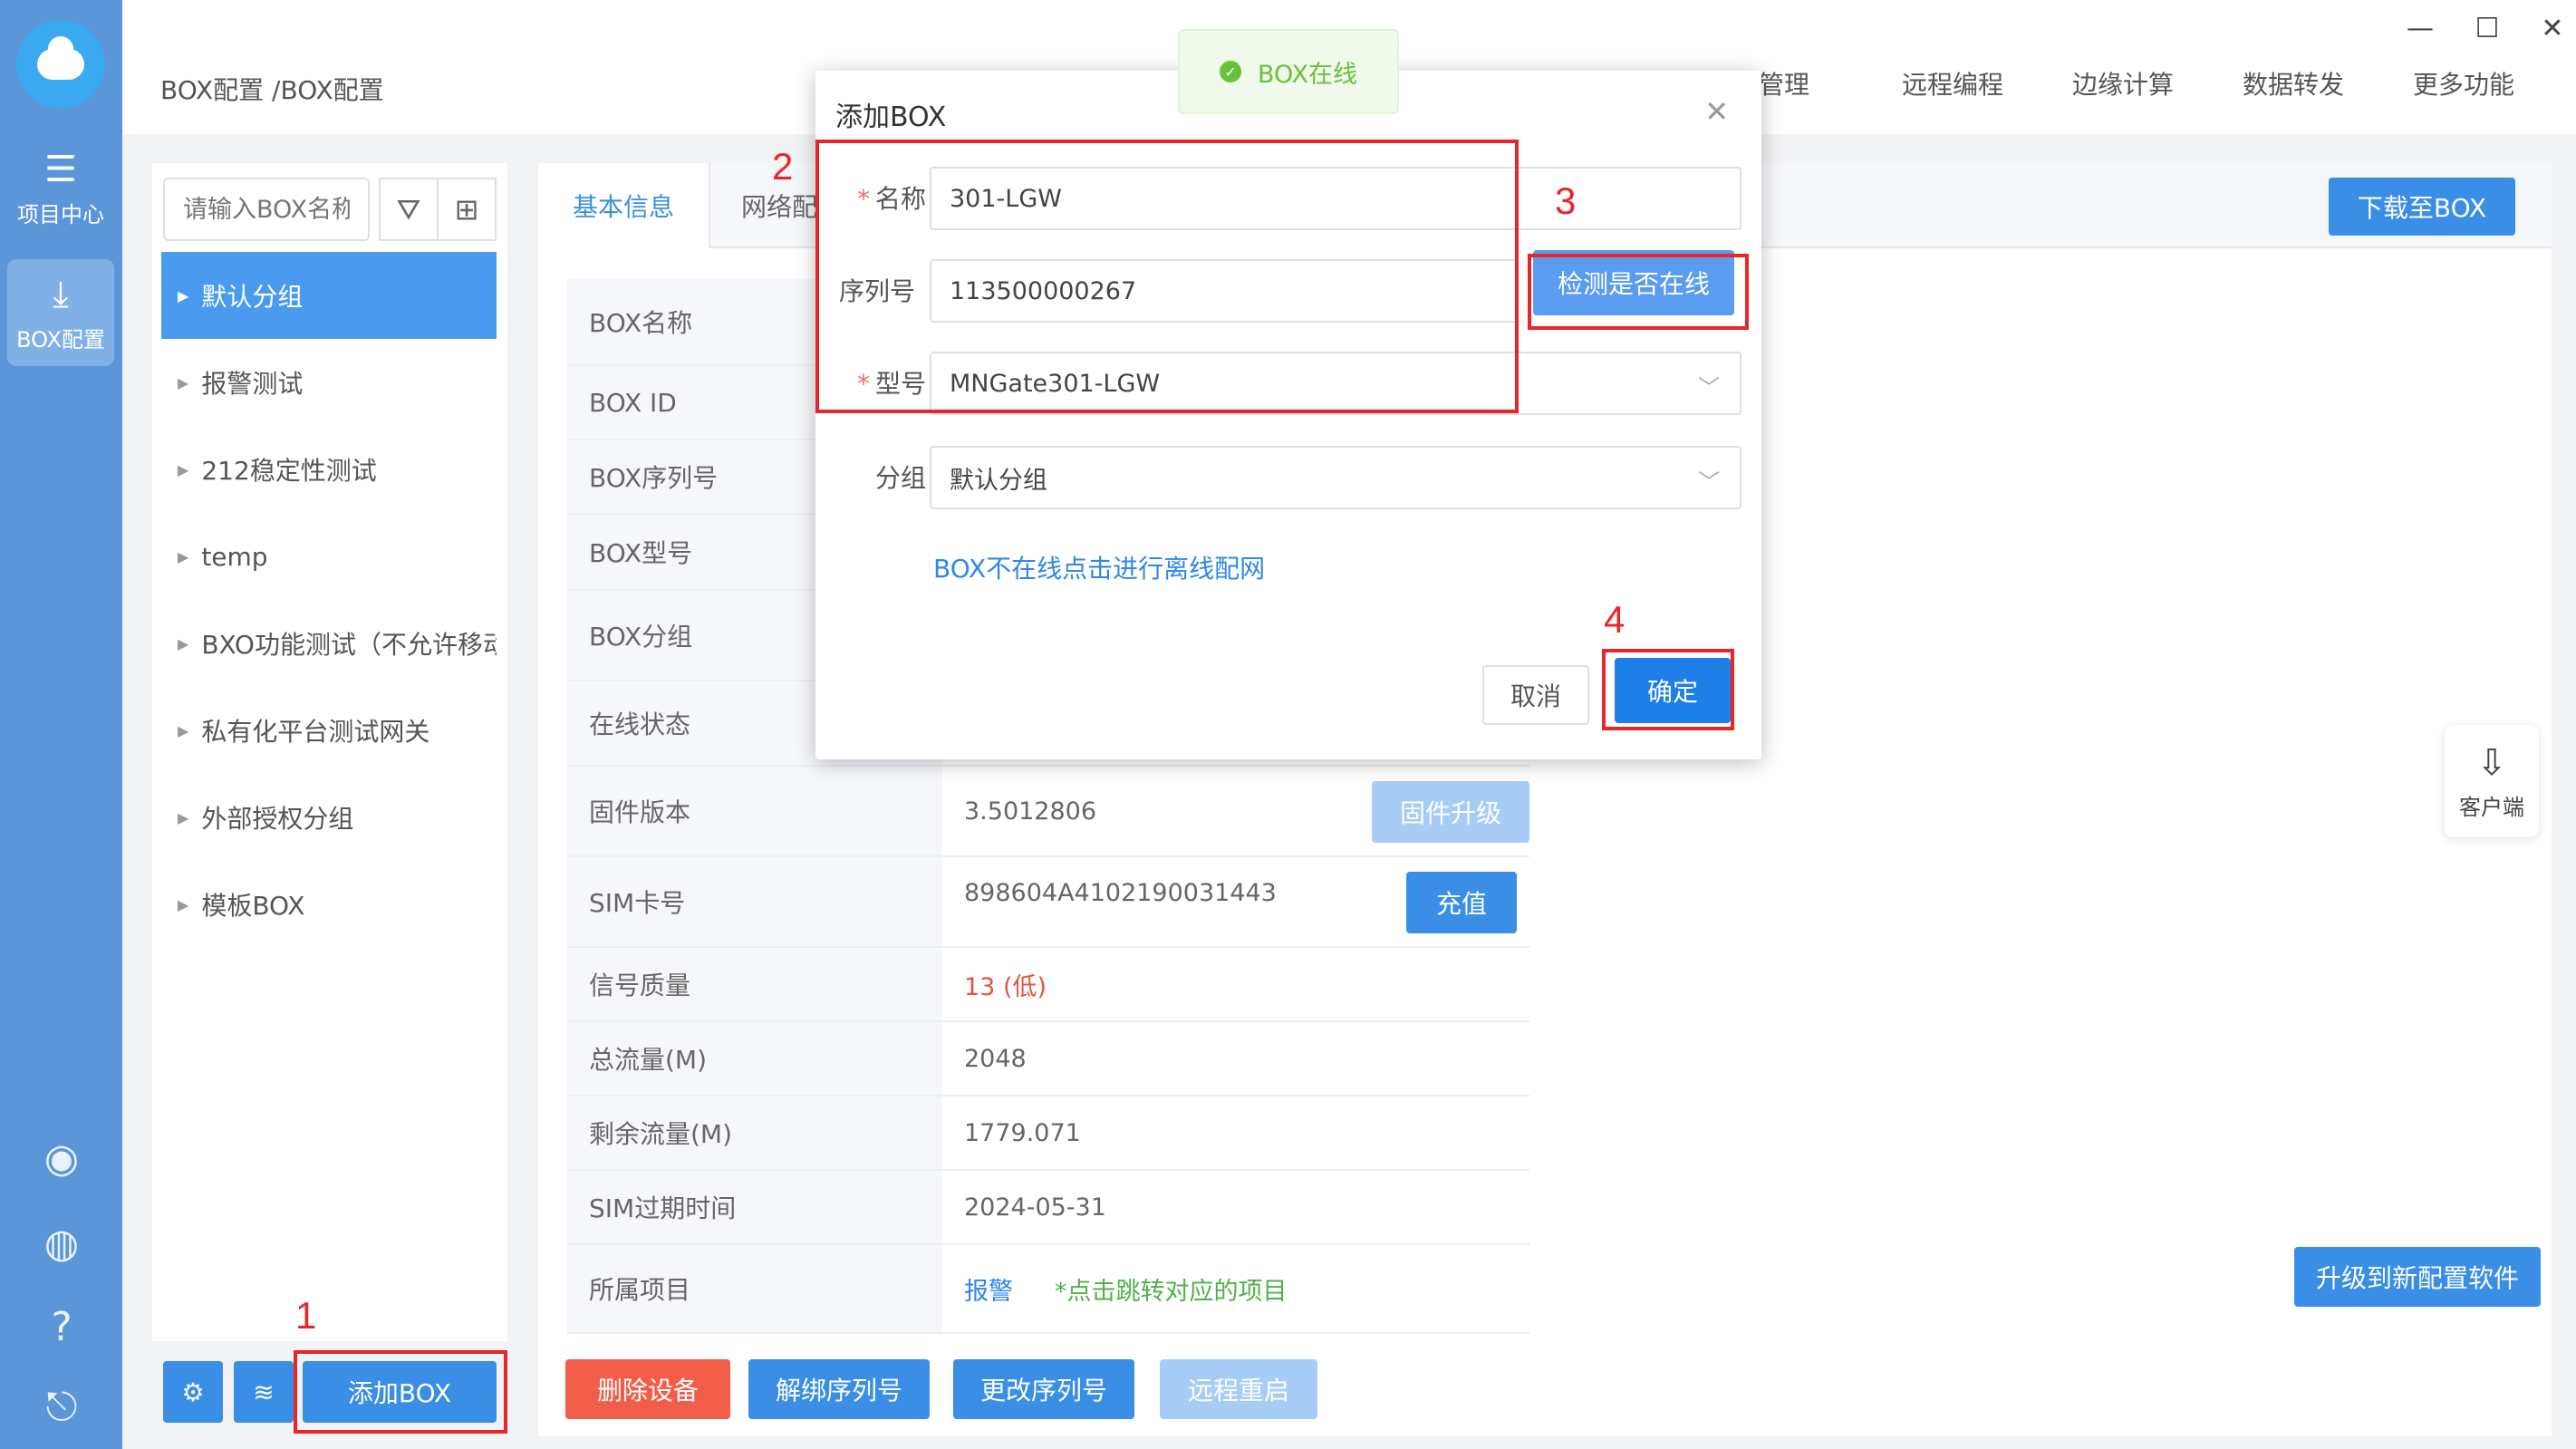  Describe the element at coordinates (754, 984) in the screenshot. I see `info-key: 信号质量` at that location.